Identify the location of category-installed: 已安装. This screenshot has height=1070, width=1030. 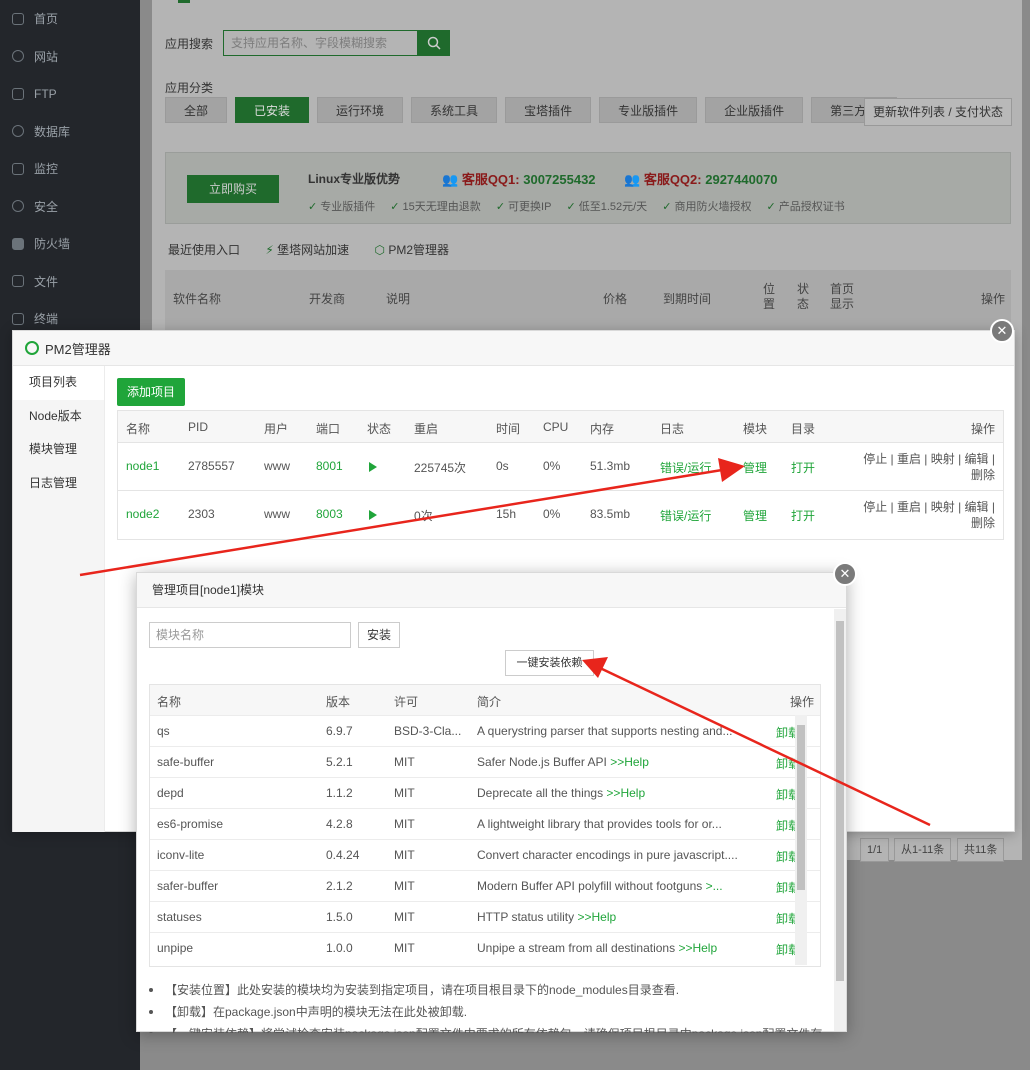
(272, 110).